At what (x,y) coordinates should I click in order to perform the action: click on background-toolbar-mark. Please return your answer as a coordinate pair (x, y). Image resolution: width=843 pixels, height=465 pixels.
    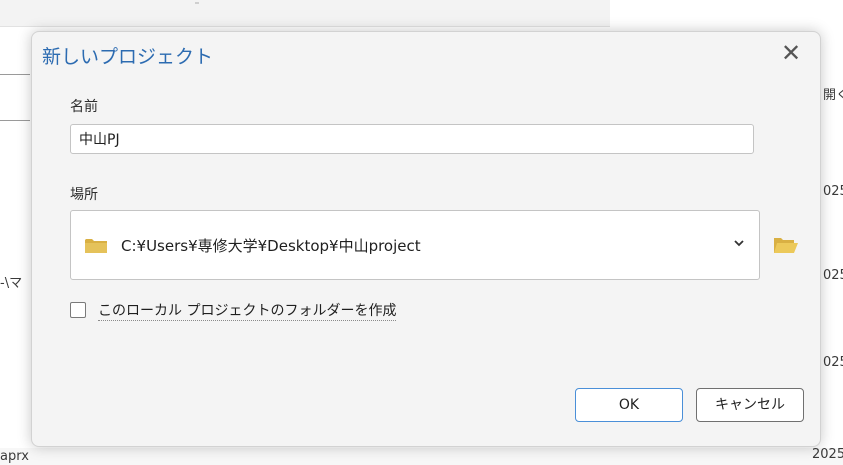
    Looking at the image, I should click on (197, 3).